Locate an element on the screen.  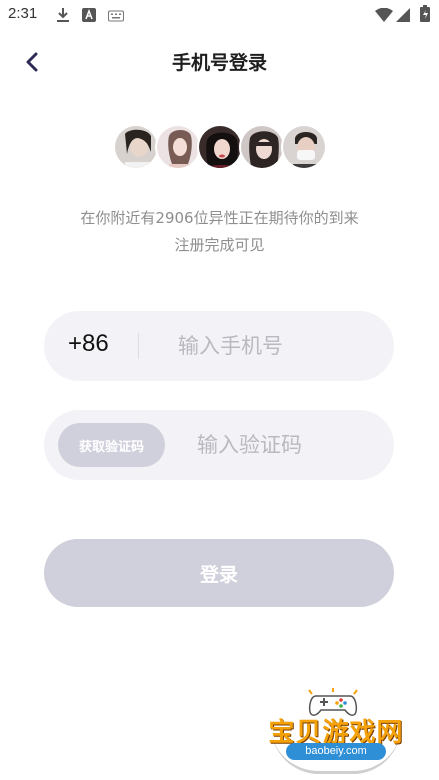
wifi-icon is located at coordinates (384, 16).